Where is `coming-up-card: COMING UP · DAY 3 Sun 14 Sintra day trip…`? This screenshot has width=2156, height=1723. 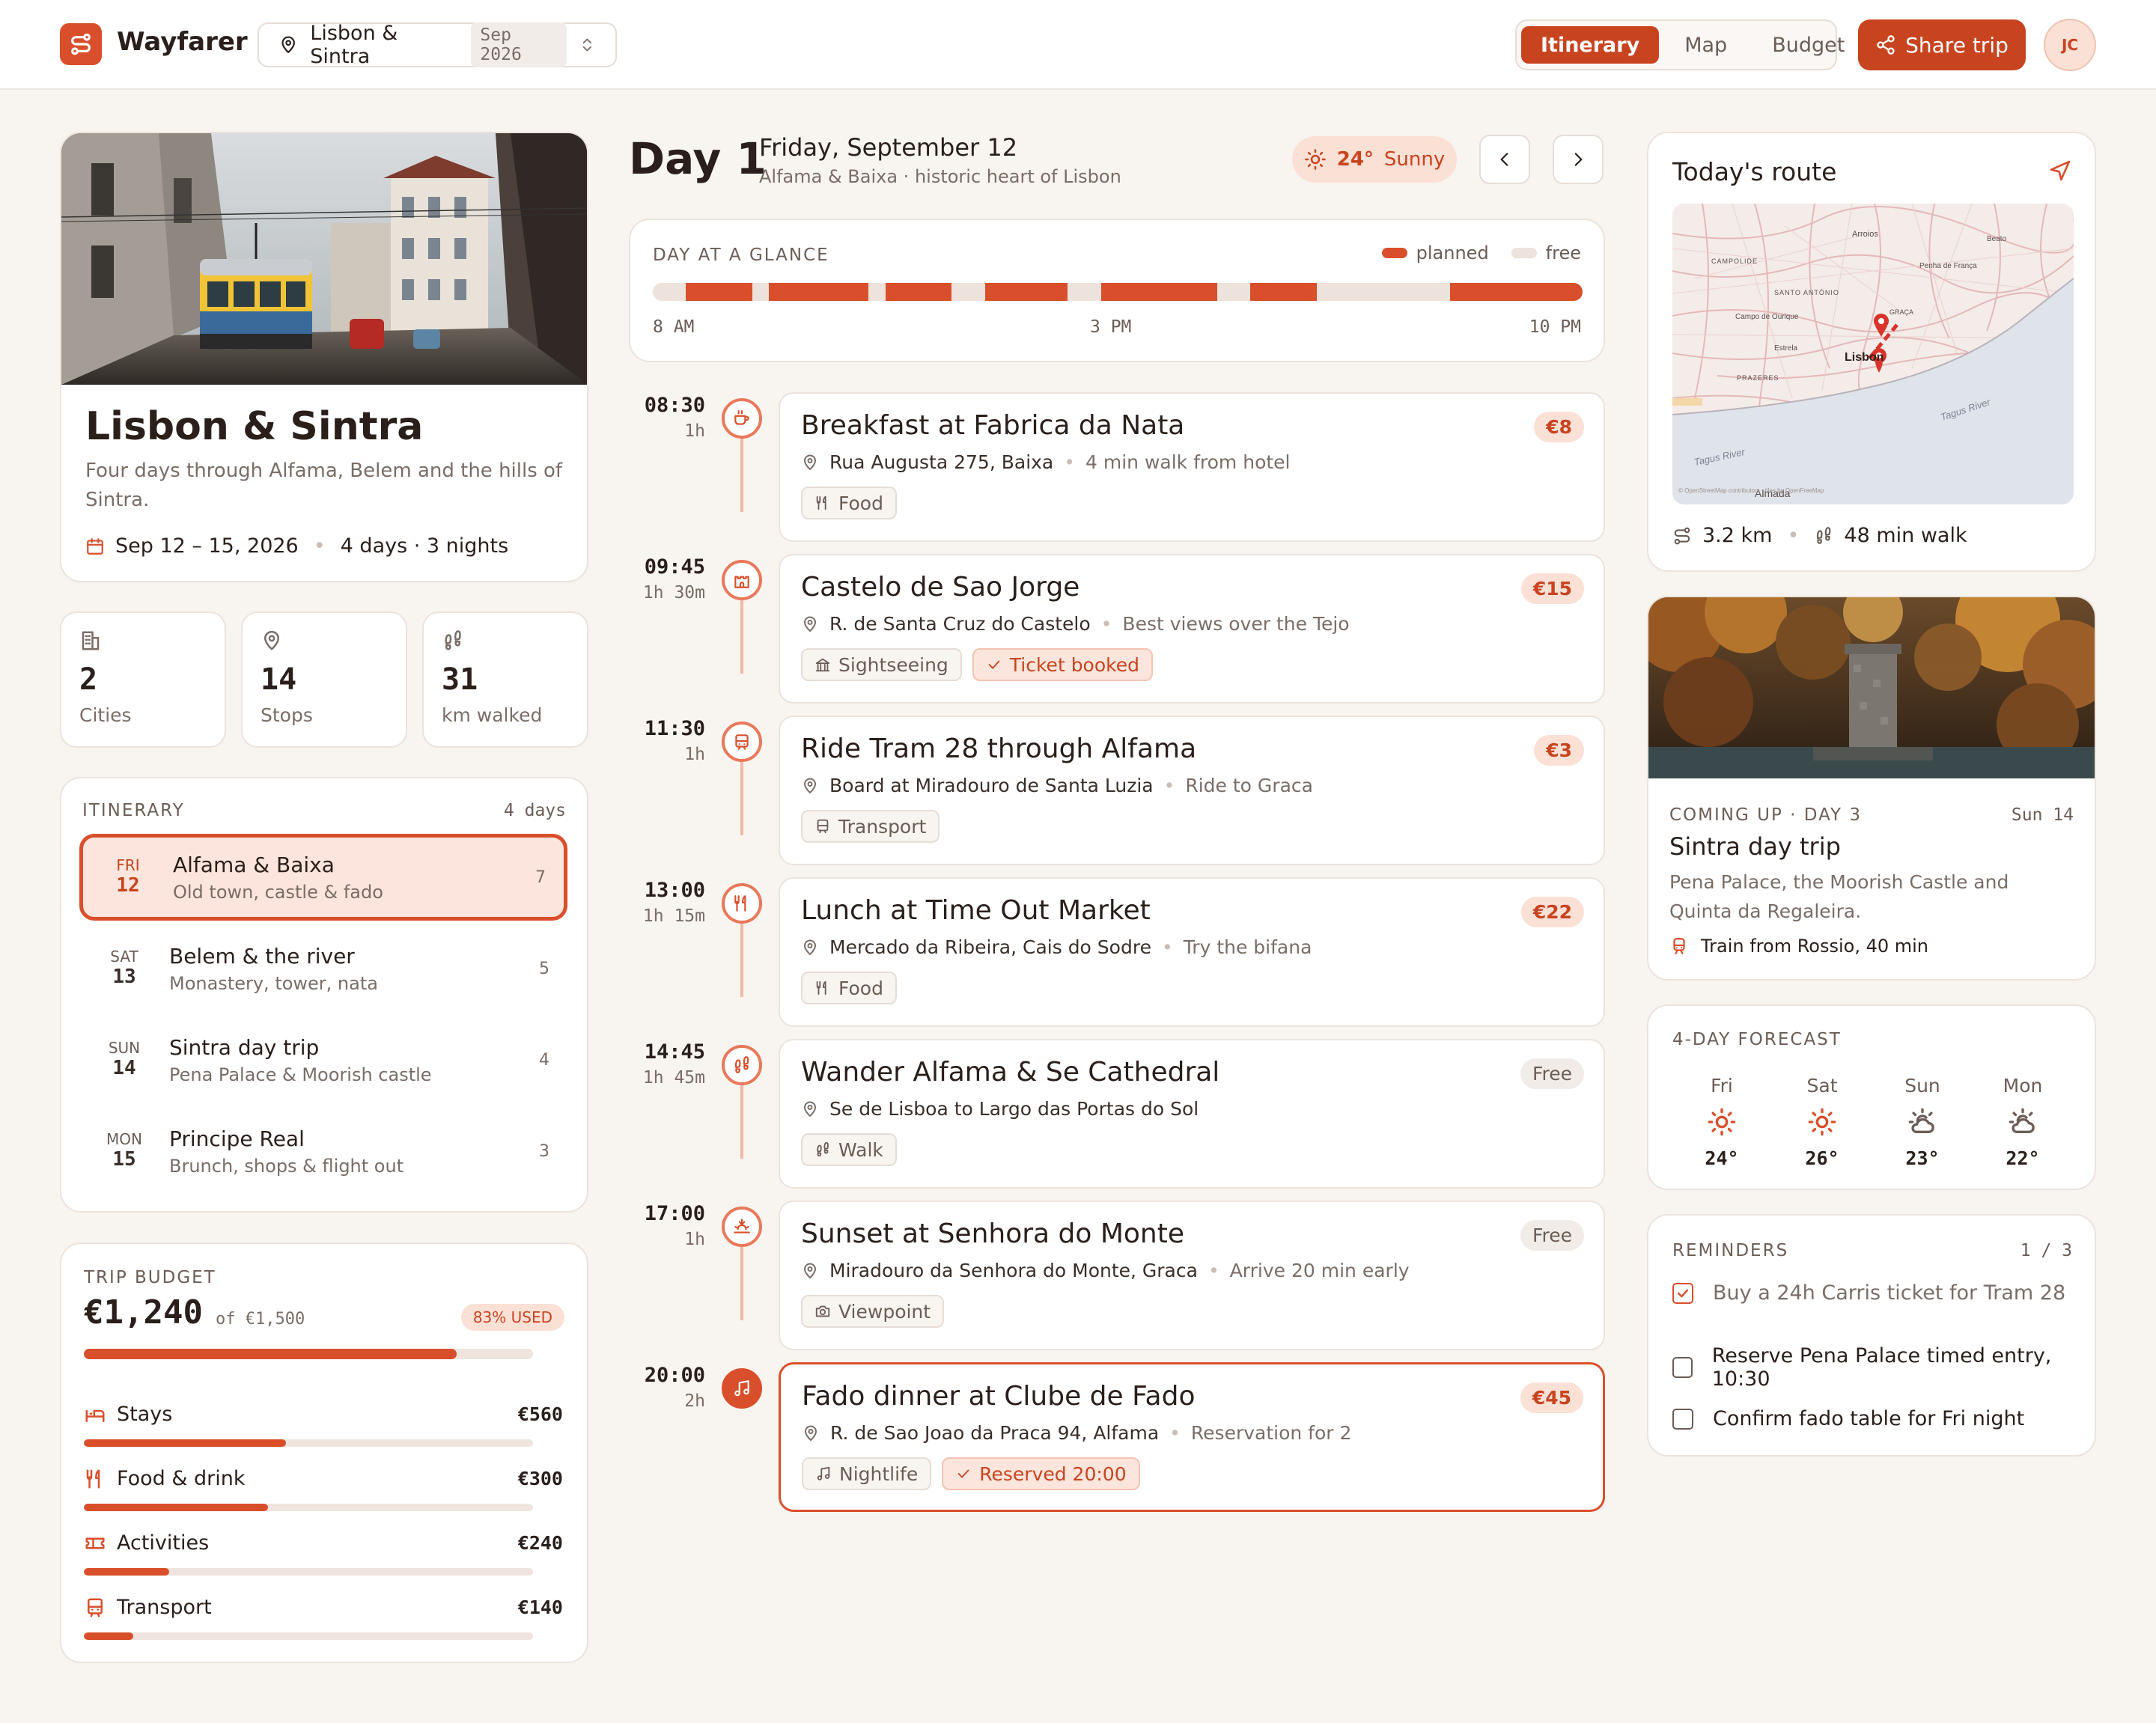
coming-up-card: COMING UP · DAY 3 Sun 14 Sintra day trip… is located at coordinates (1871, 789).